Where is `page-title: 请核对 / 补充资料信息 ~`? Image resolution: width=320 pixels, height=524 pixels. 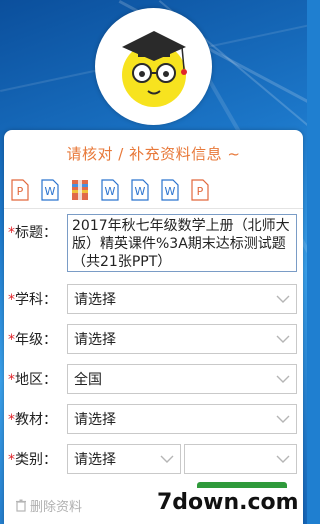
page-title: 请核对 / 补充资料信息 ~ is located at coordinates (153, 154).